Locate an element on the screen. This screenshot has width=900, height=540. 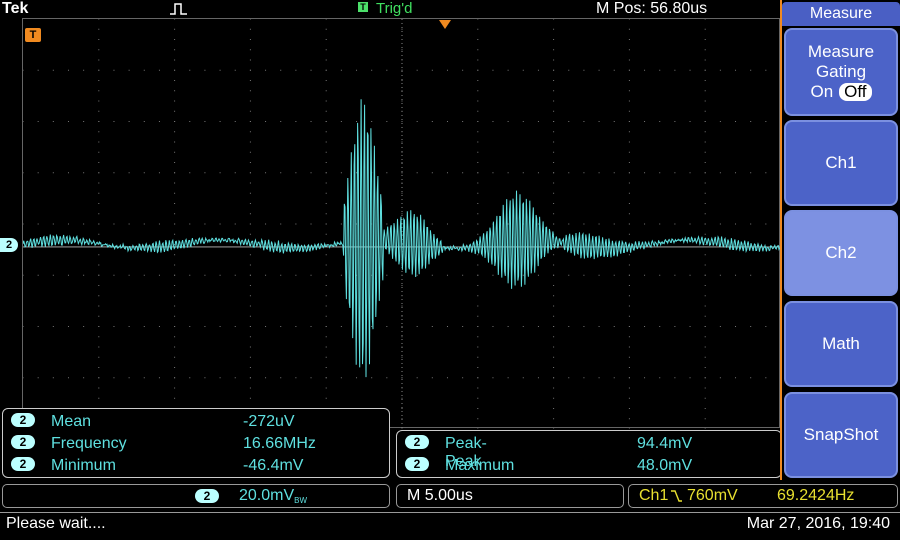
measure-gating-button: Measure Gating On Off is located at coordinates (841, 72).